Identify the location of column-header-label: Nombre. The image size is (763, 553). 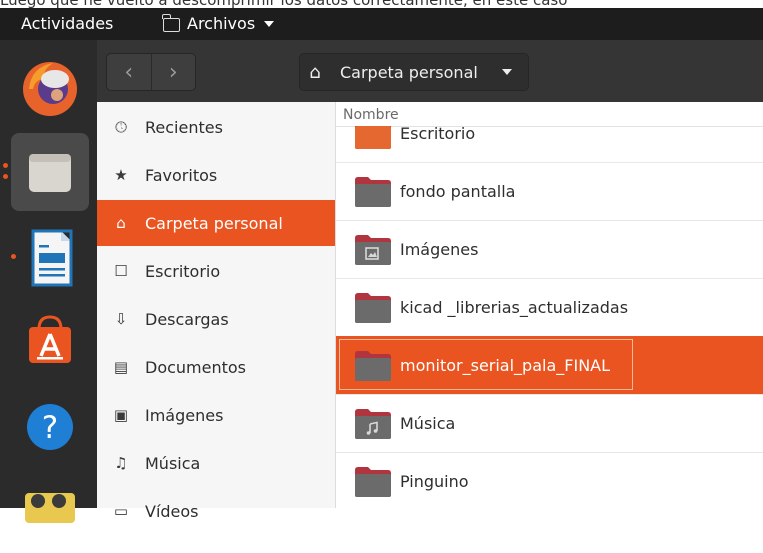
(371, 115).